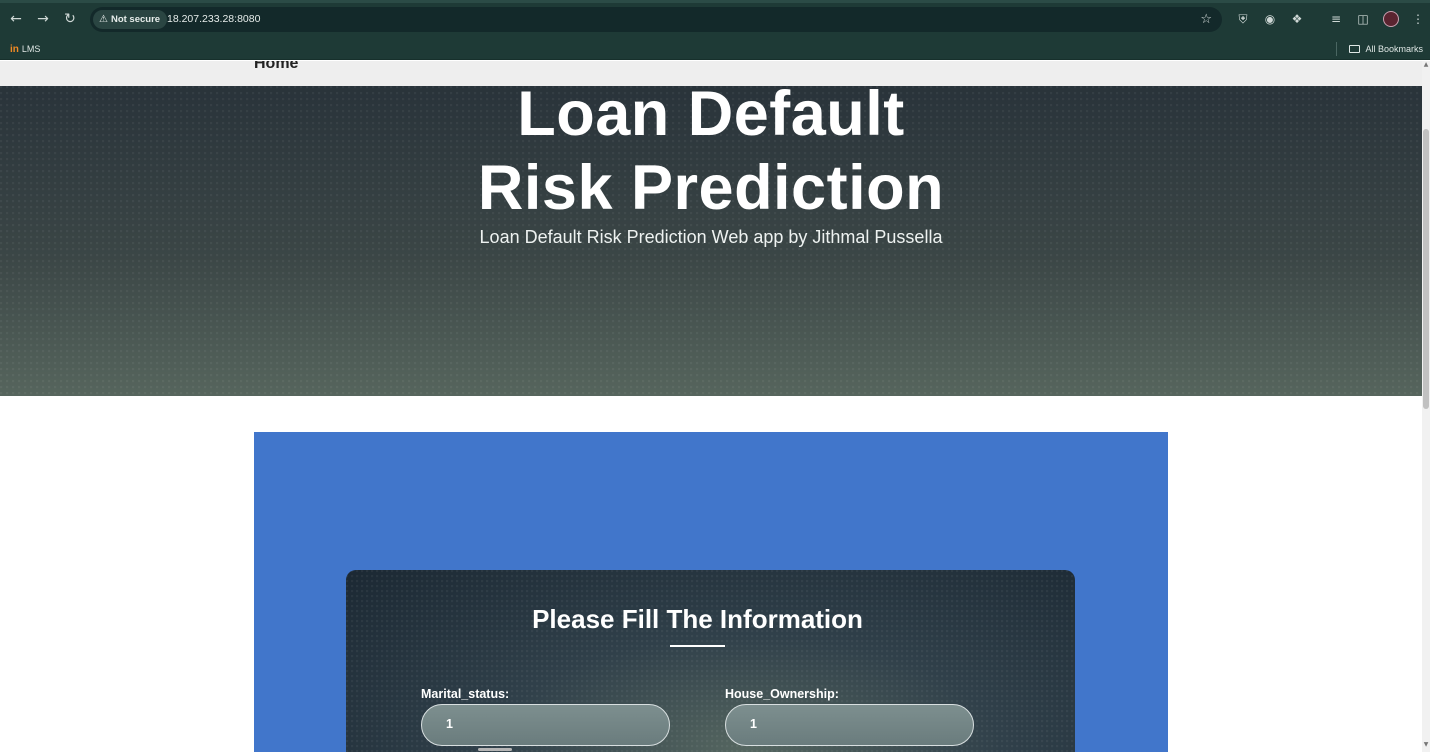 Image resolution: width=1430 pixels, height=752 pixels. What do you see at coordinates (697, 646) in the screenshot?
I see `form-title-underline` at bounding box center [697, 646].